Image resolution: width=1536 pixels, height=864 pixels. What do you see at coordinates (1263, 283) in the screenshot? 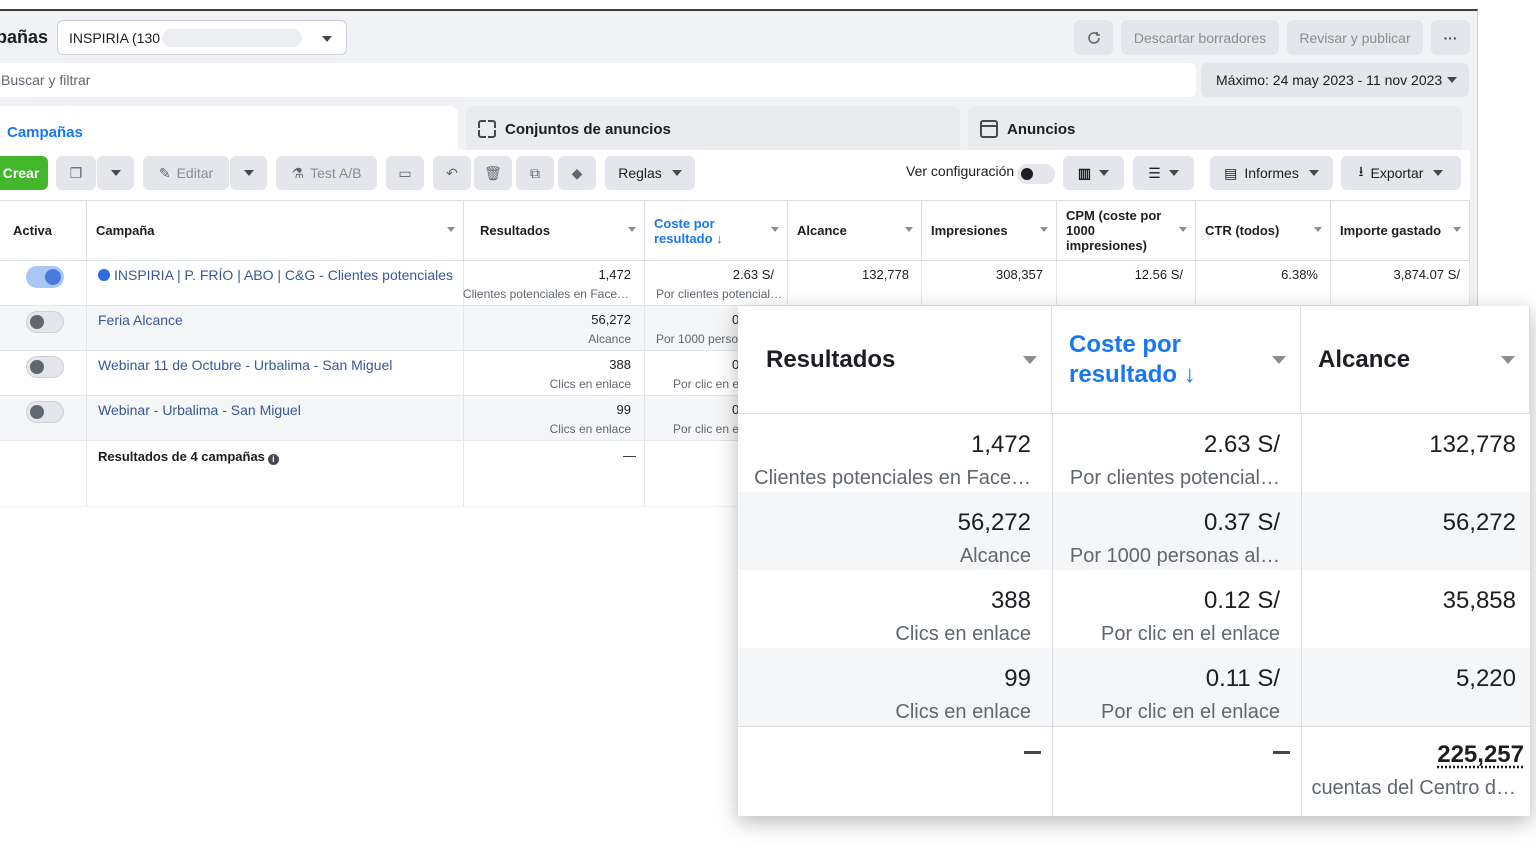
I see `cell-ctr: 6.38%` at bounding box center [1263, 283].